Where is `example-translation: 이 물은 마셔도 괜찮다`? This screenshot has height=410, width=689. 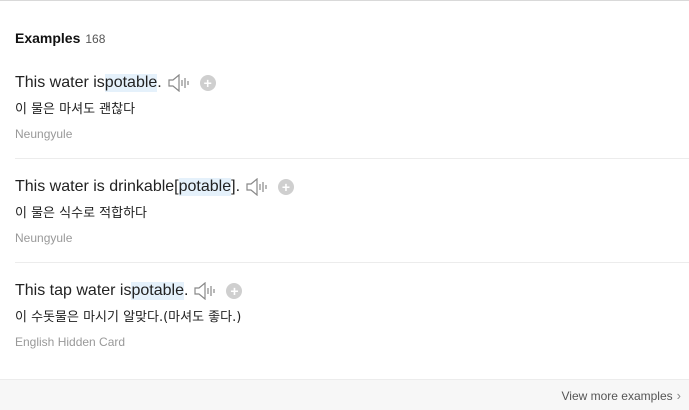
example-translation: 이 물은 마셔도 괜찮다 is located at coordinates (75, 109).